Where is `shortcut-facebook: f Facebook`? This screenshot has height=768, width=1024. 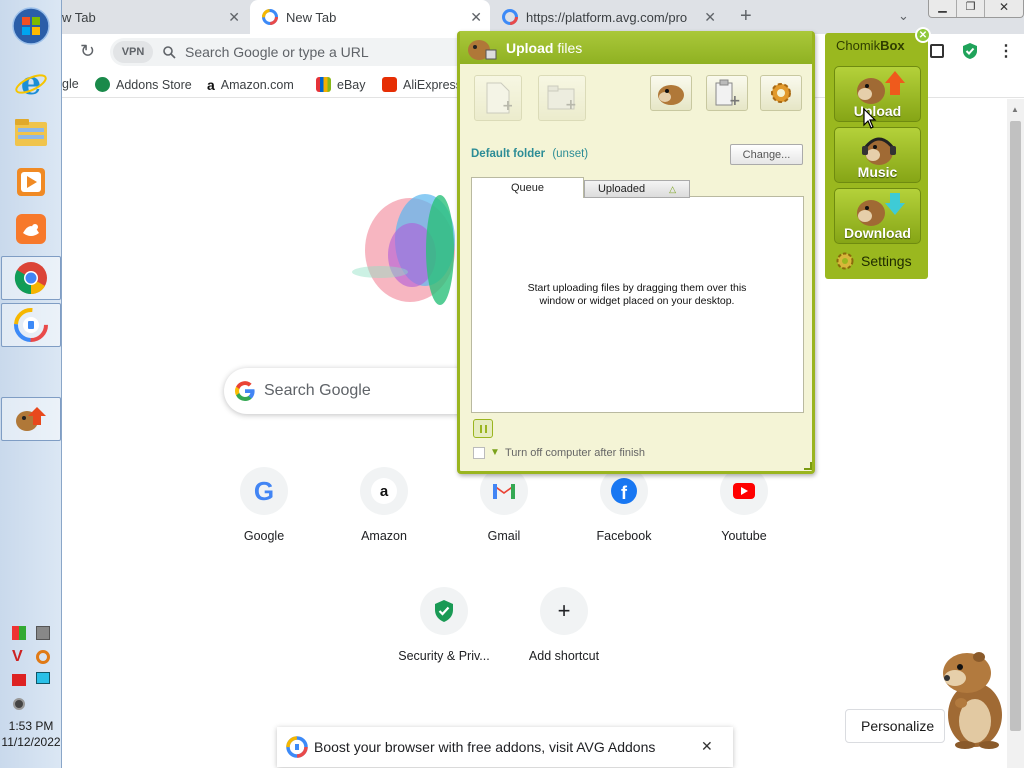
shortcut-facebook: f Facebook is located at coordinates (624, 505).